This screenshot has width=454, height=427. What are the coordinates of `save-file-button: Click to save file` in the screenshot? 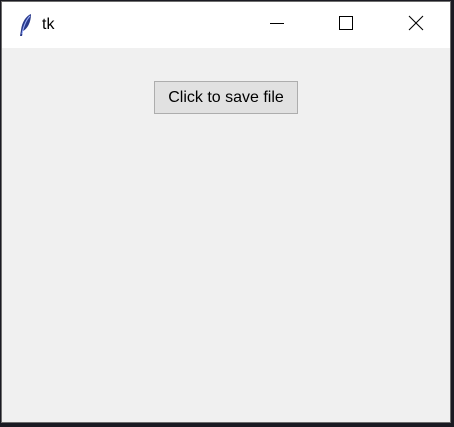 It's located at (226, 97).